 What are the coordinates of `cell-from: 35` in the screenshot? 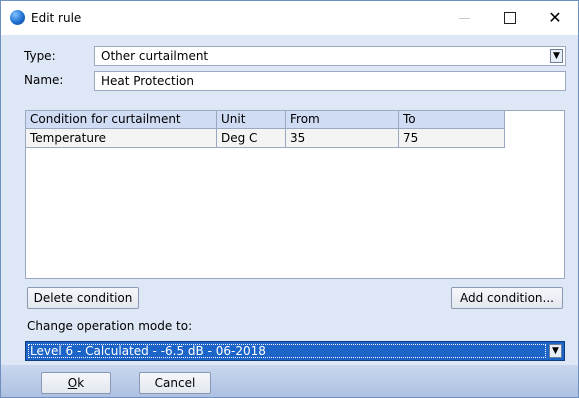 It's located at (342, 138).